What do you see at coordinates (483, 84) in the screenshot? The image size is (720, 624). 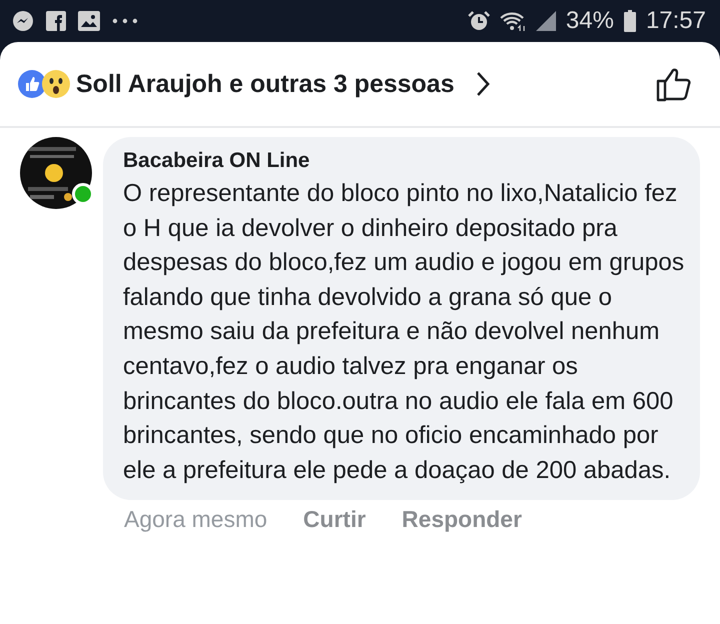 I see `chevron-right-icon` at bounding box center [483, 84].